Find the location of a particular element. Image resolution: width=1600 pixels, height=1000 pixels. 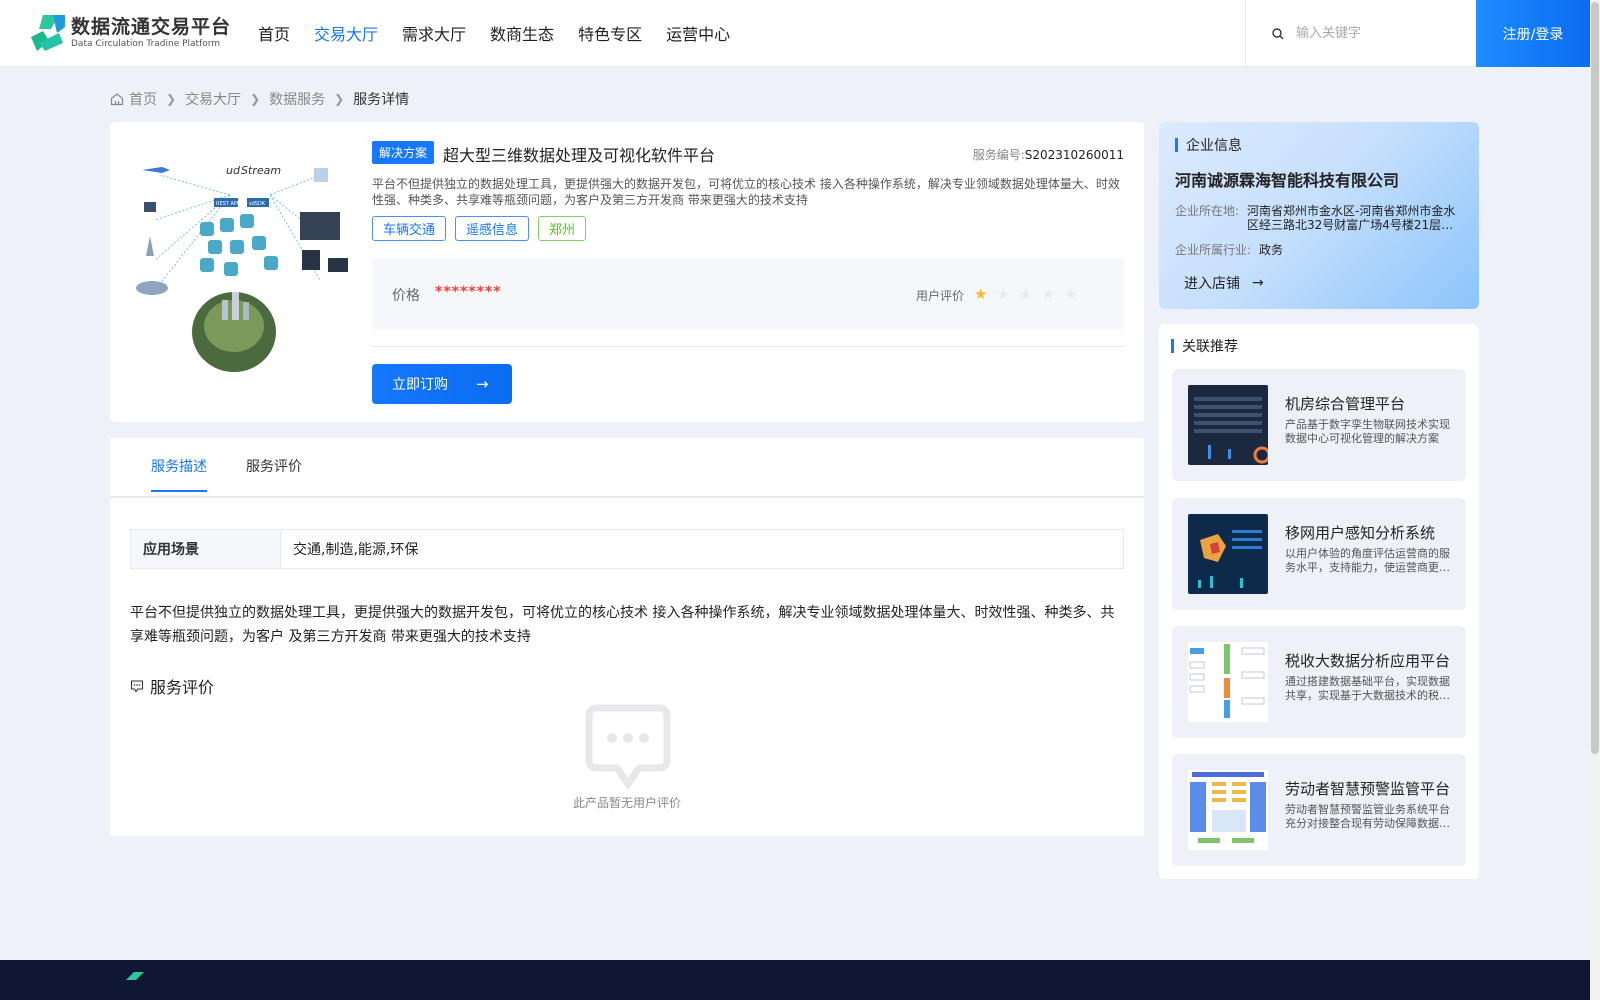

company-location-label: 企业所在地: is located at coordinates (1207, 211).